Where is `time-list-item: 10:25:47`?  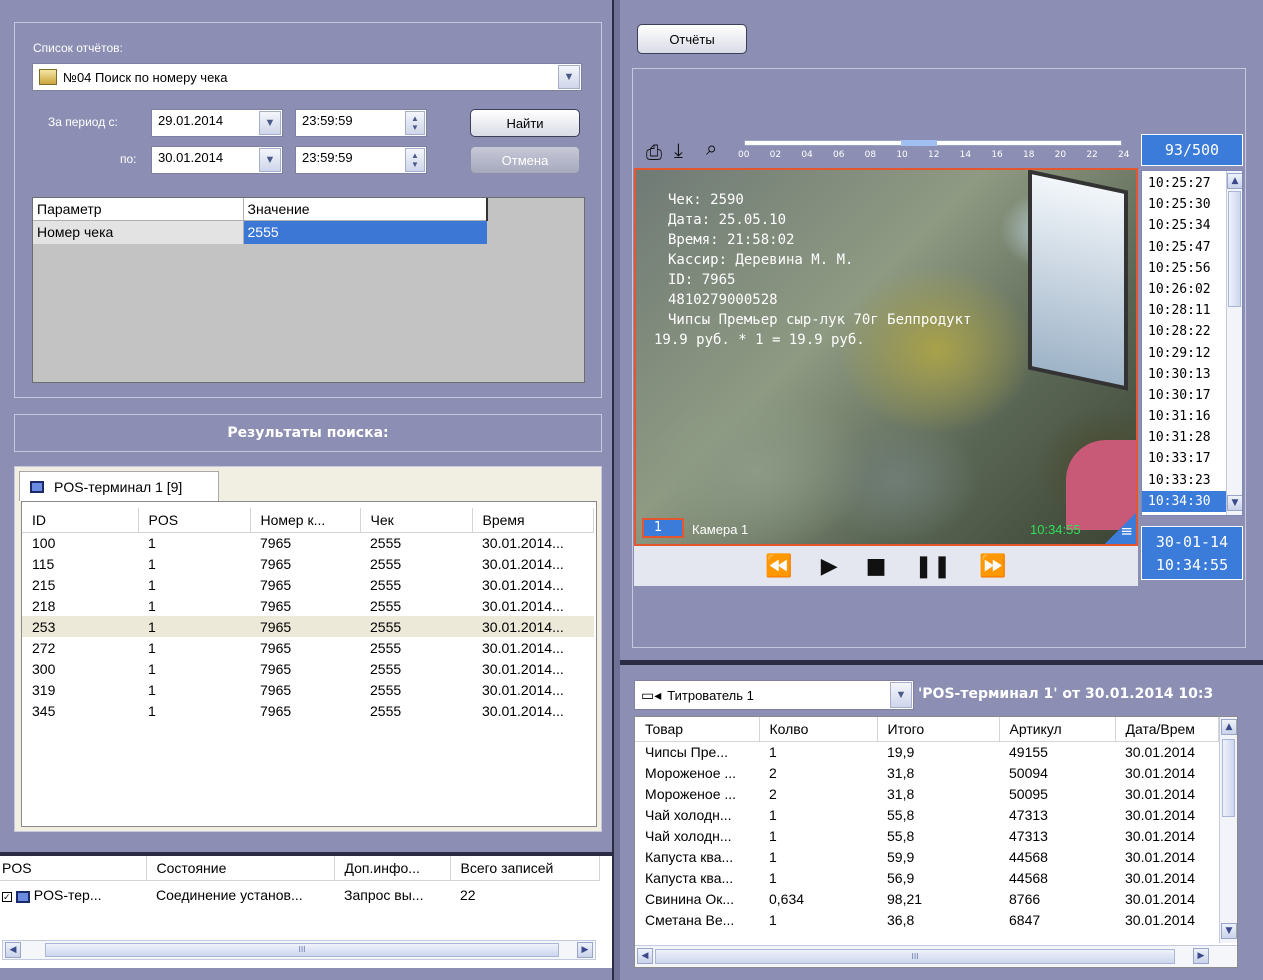 time-list-item: 10:25:47 is located at coordinates (1184, 247).